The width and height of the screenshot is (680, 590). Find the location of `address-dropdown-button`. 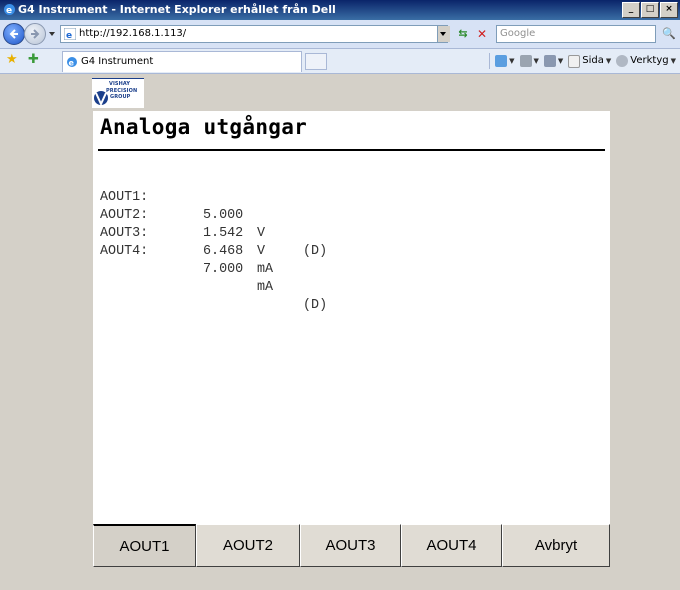

address-dropdown-button is located at coordinates (443, 34).